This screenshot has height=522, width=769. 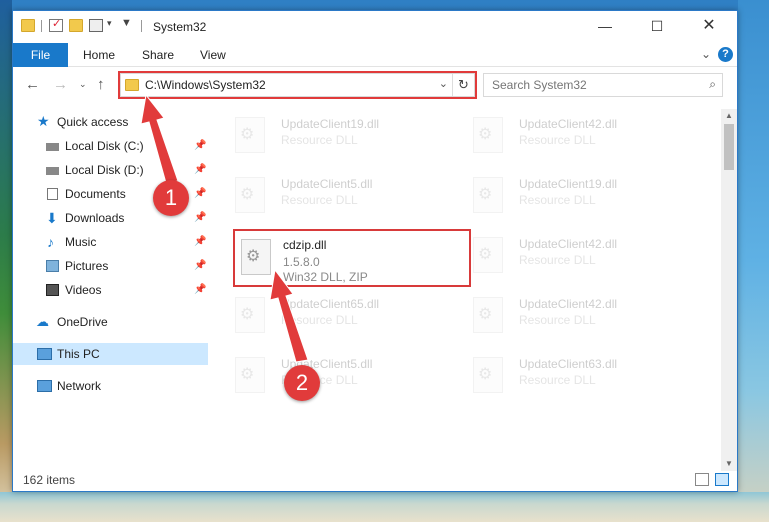 I want to click on step-badge-1: 1, so click(x=171, y=198).